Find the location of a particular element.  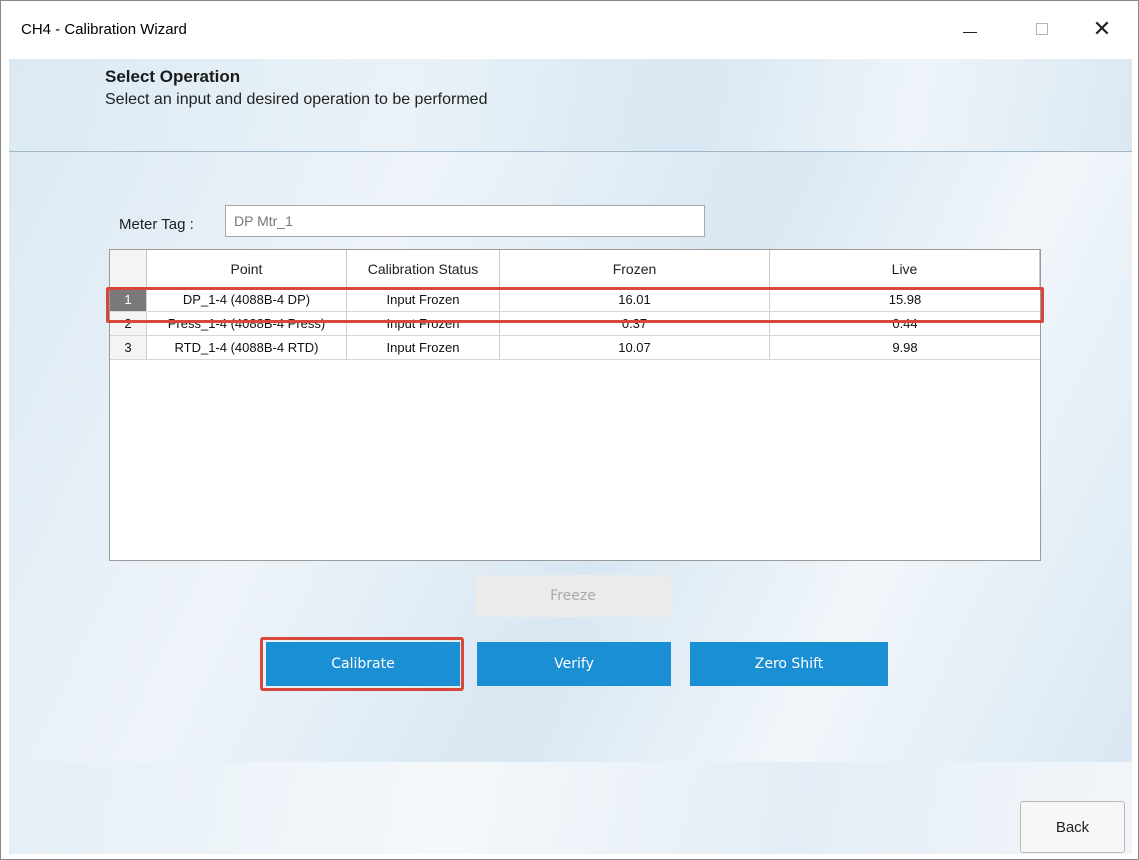

title-bar: CH4 - Calibration Wizard ✕ is located at coordinates (569, 30).